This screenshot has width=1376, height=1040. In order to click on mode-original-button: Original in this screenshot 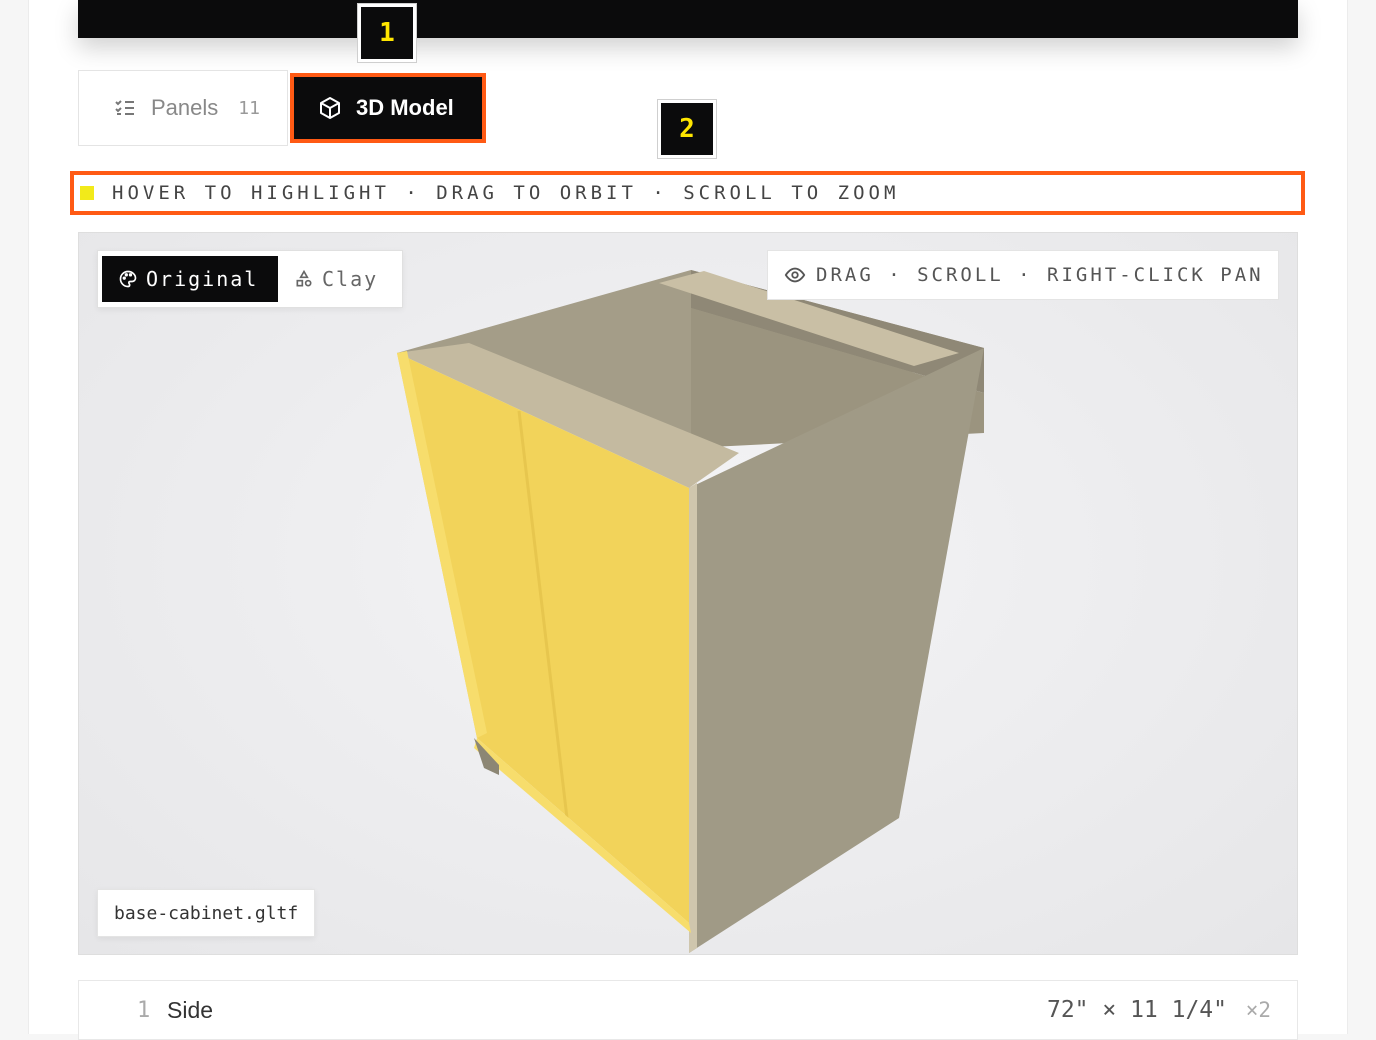, I will do `click(190, 279)`.